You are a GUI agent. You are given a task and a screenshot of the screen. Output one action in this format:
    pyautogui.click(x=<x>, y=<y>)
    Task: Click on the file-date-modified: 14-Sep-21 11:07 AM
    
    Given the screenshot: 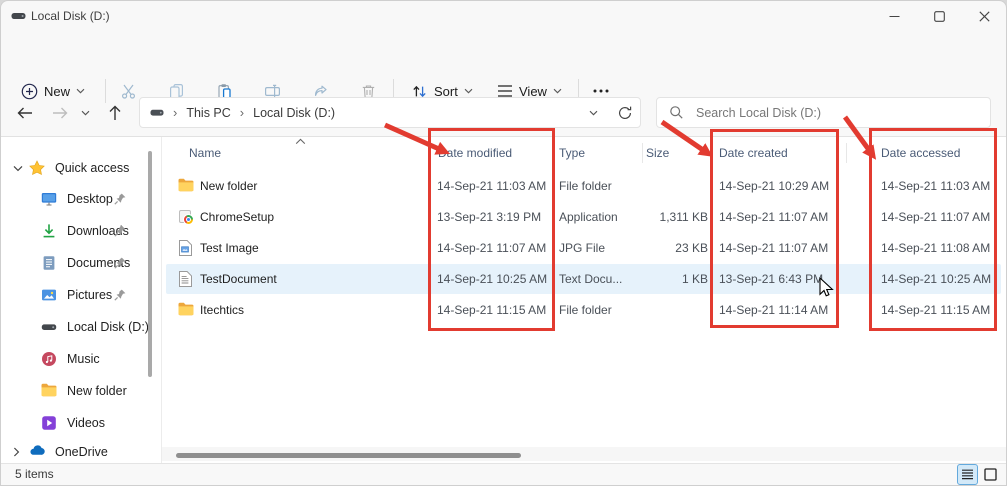 What is the action you would take?
    pyautogui.click(x=492, y=248)
    